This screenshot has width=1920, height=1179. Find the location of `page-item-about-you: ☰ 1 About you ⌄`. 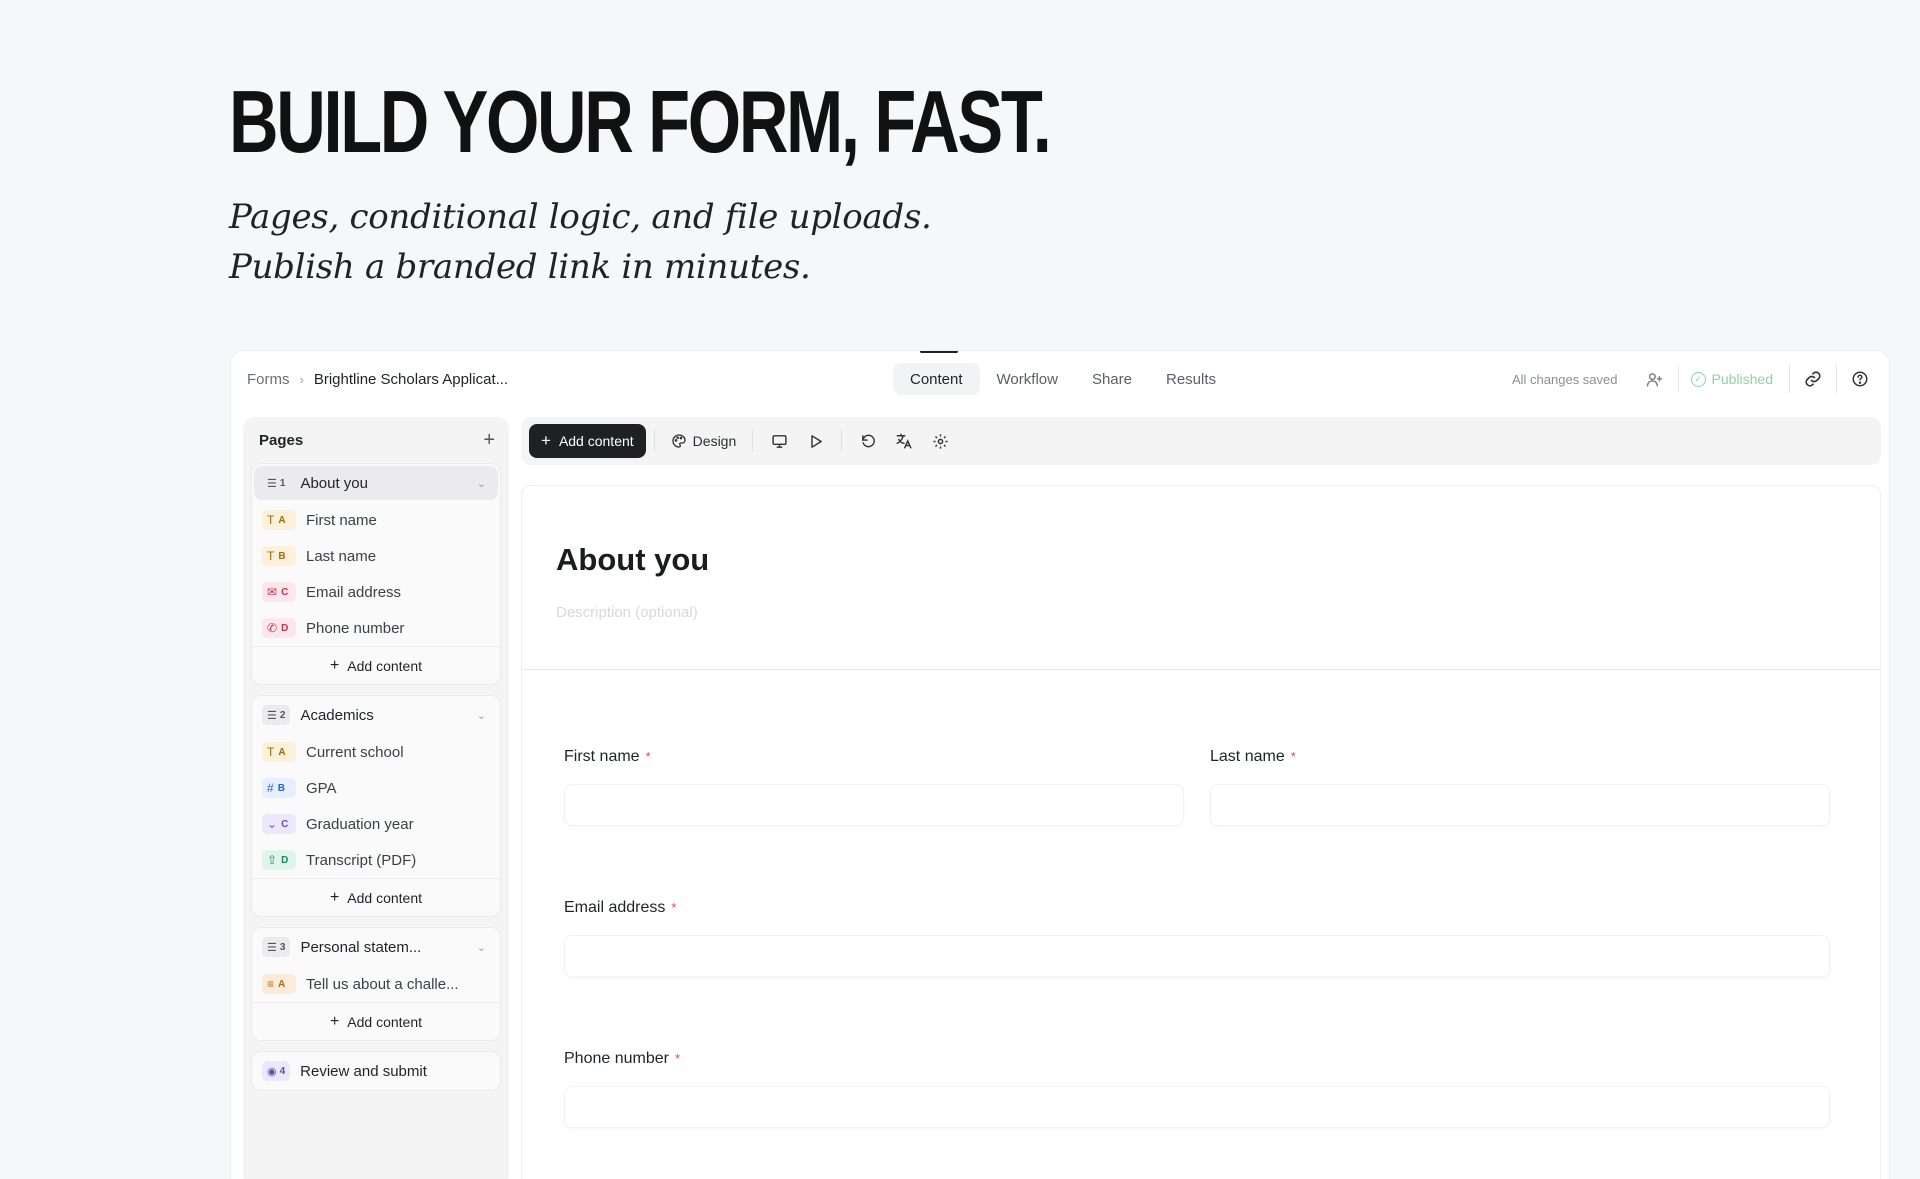

page-item-about-you: ☰ 1 About you ⌄ is located at coordinates (376, 483).